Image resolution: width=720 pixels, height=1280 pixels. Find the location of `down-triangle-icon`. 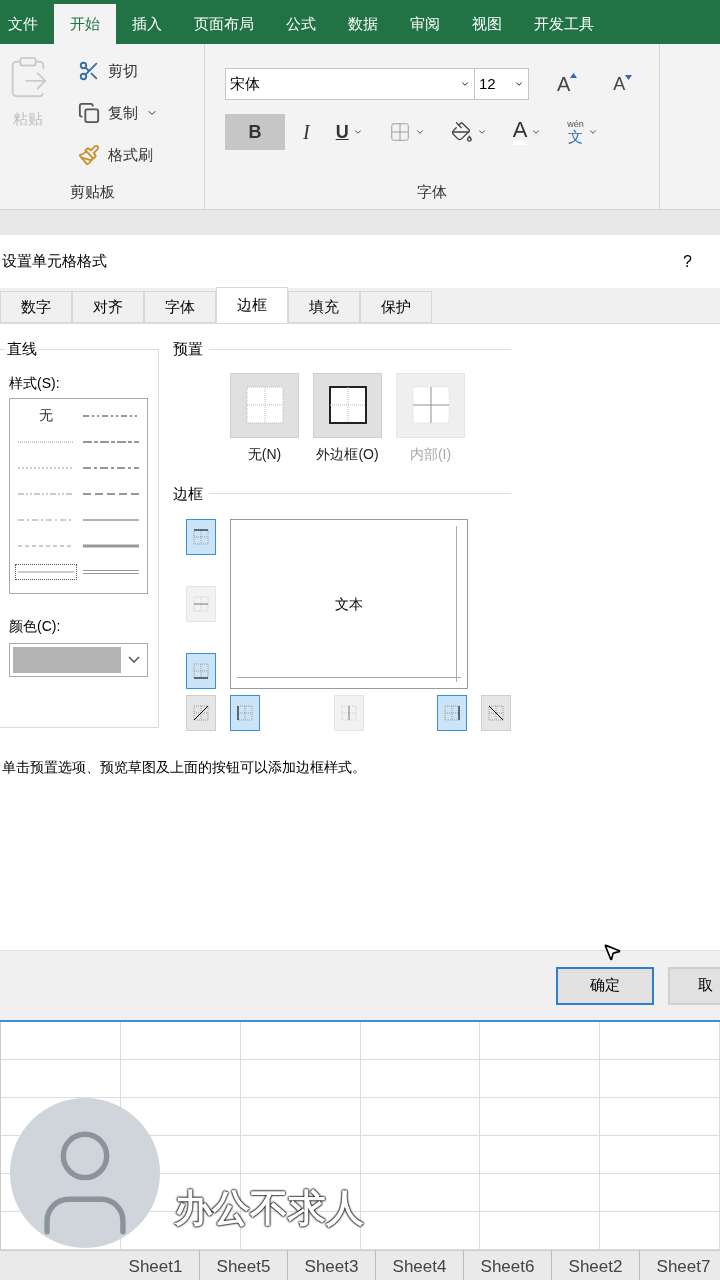

down-triangle-icon is located at coordinates (629, 77).